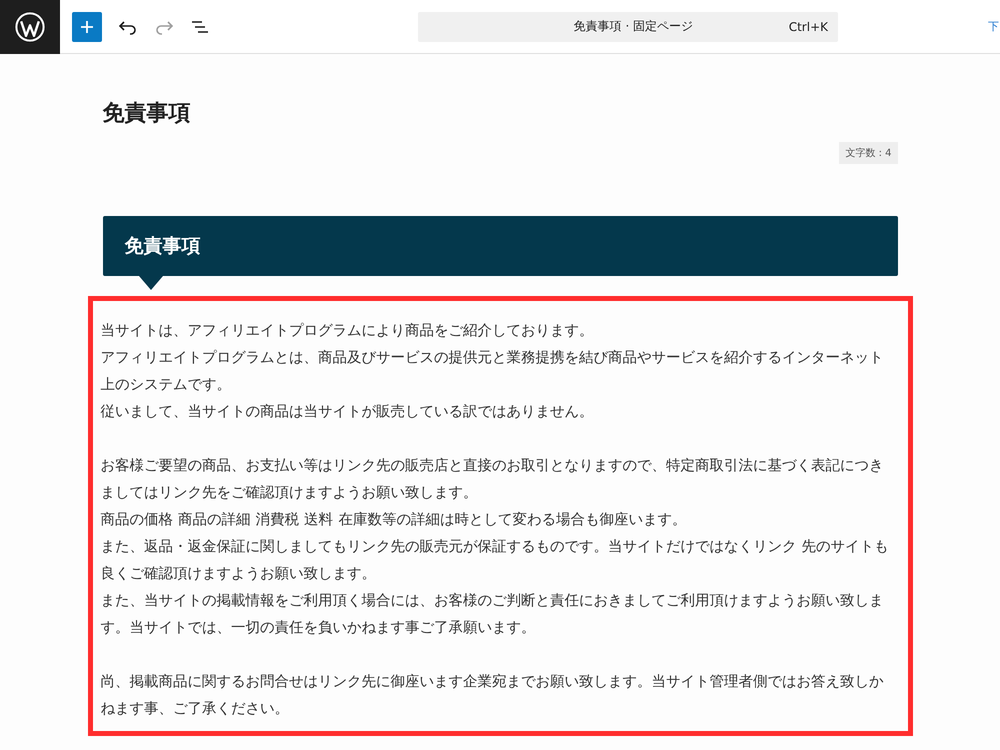  Describe the element at coordinates (347, 412) in the screenshot. I see `paragraph-text: 従いまして、当サイトの商品は当サイトが販売している訳ではありません。` at that location.